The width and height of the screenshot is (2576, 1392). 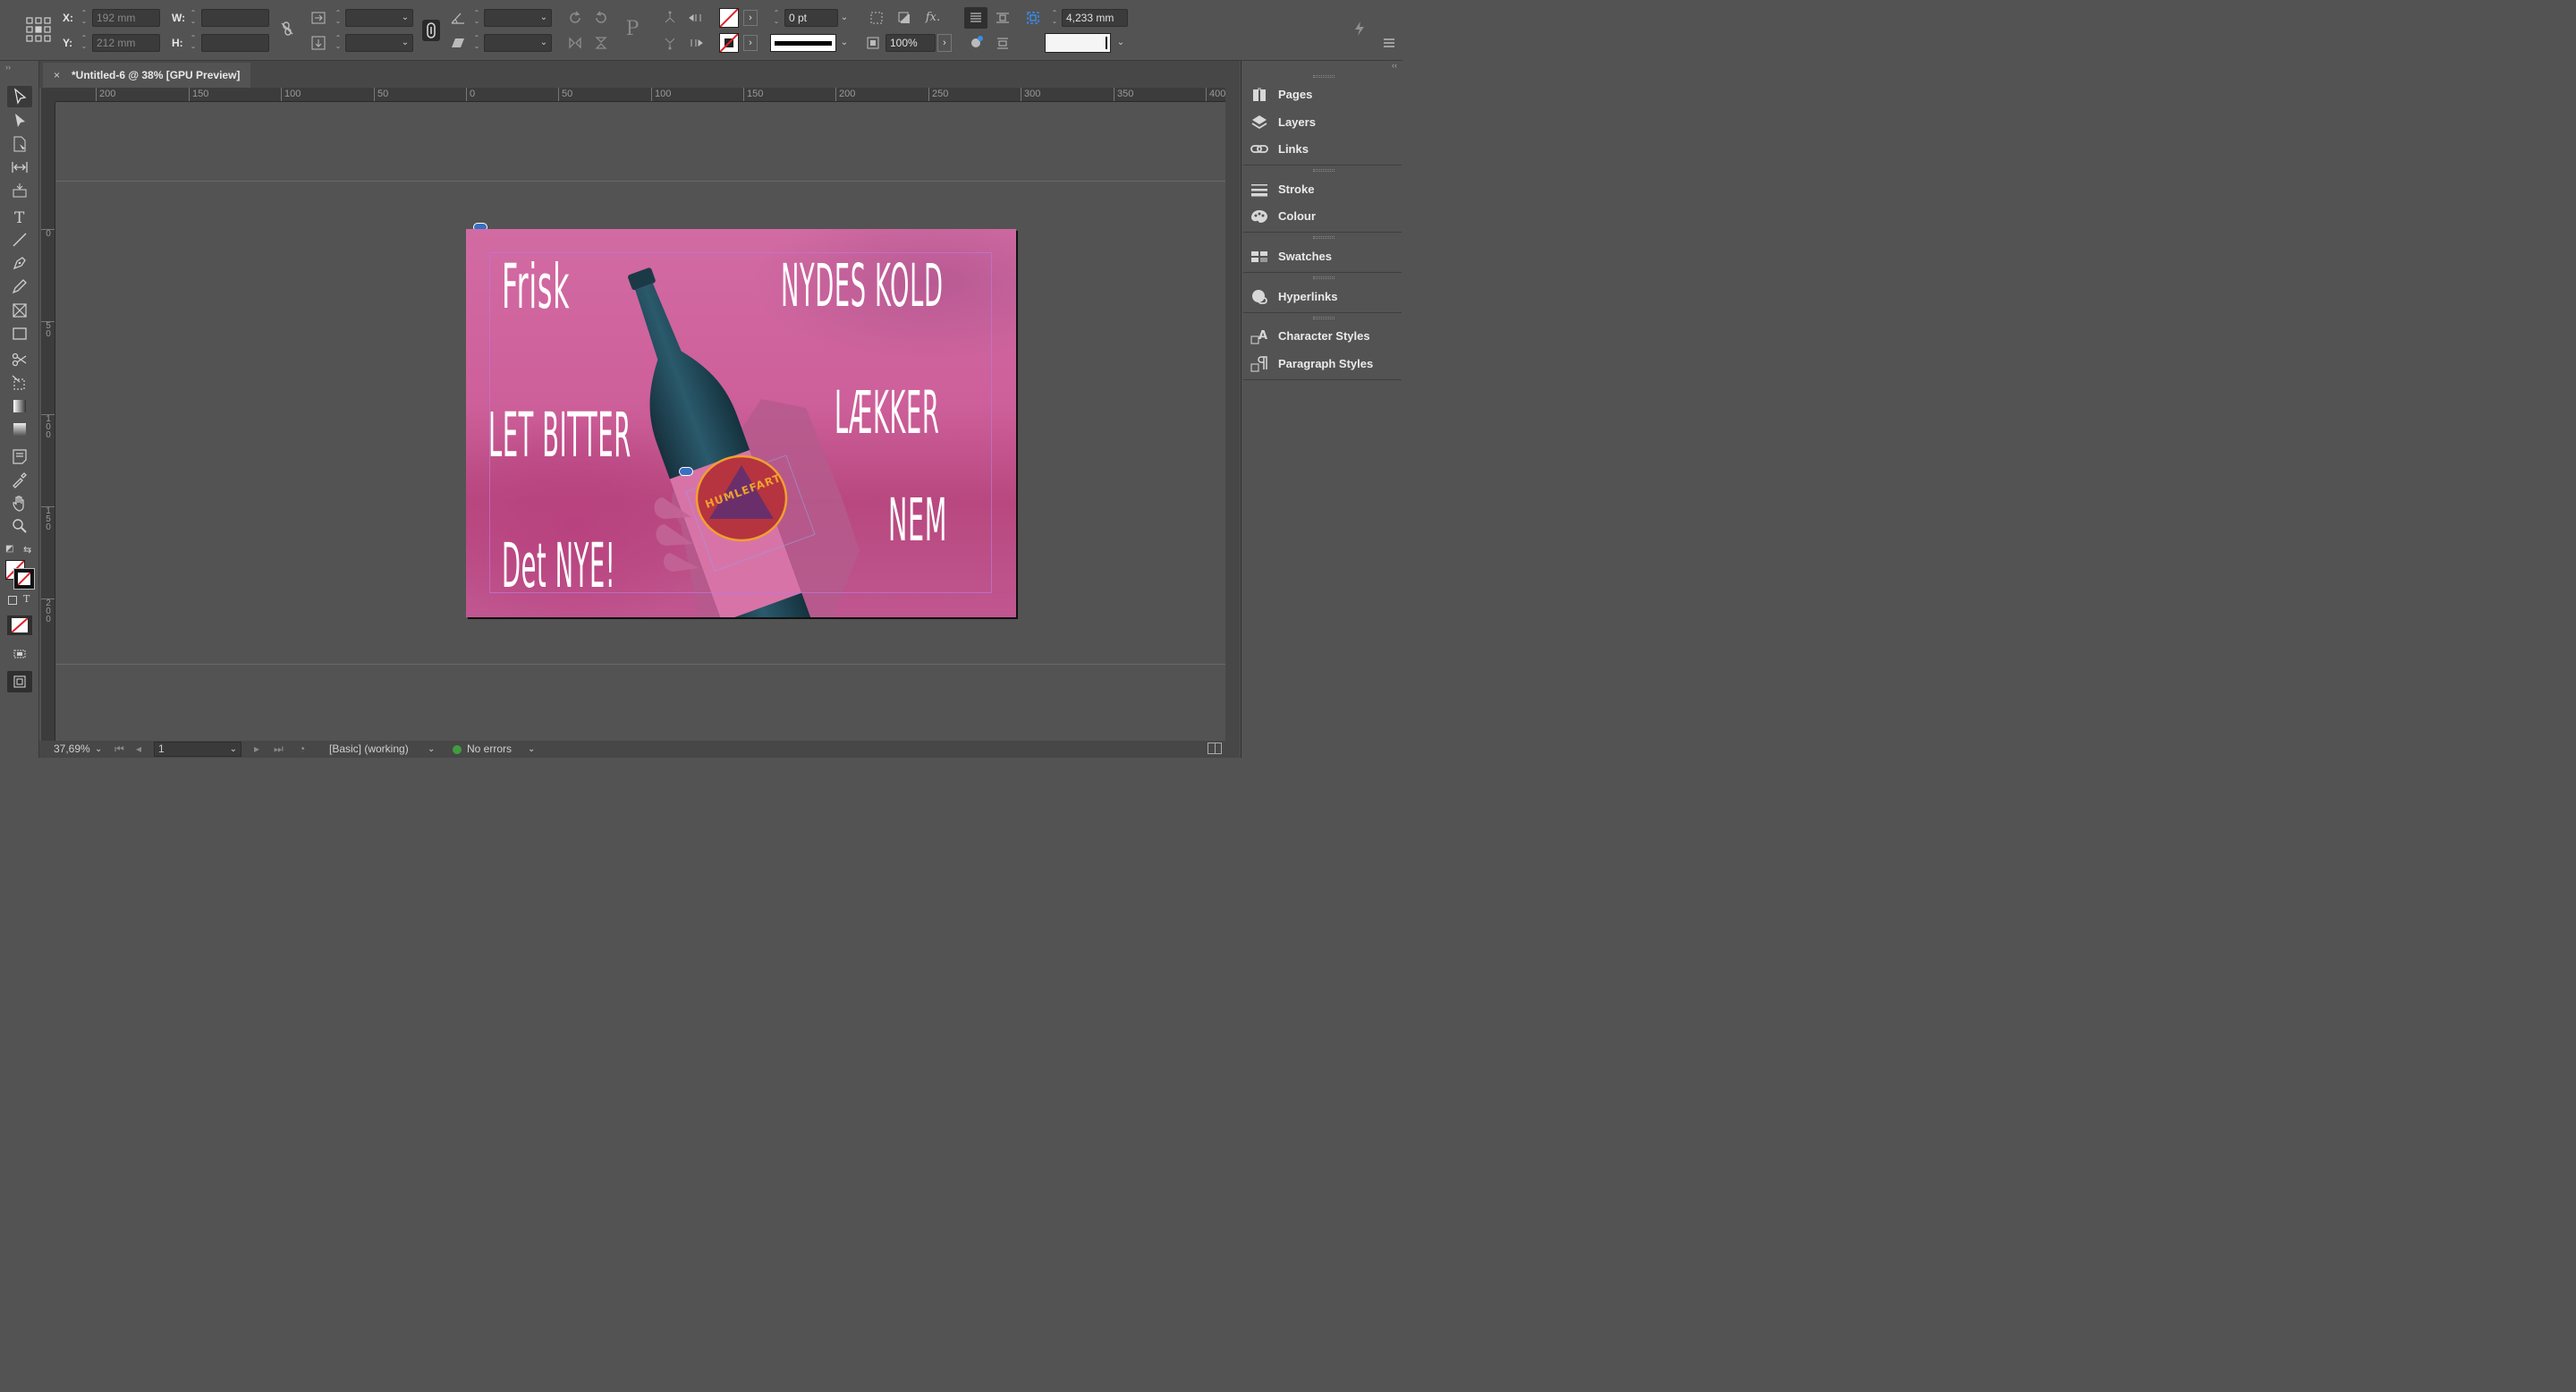 What do you see at coordinates (1324, 336) in the screenshot?
I see `panel-character-styles: A Character Styles` at bounding box center [1324, 336].